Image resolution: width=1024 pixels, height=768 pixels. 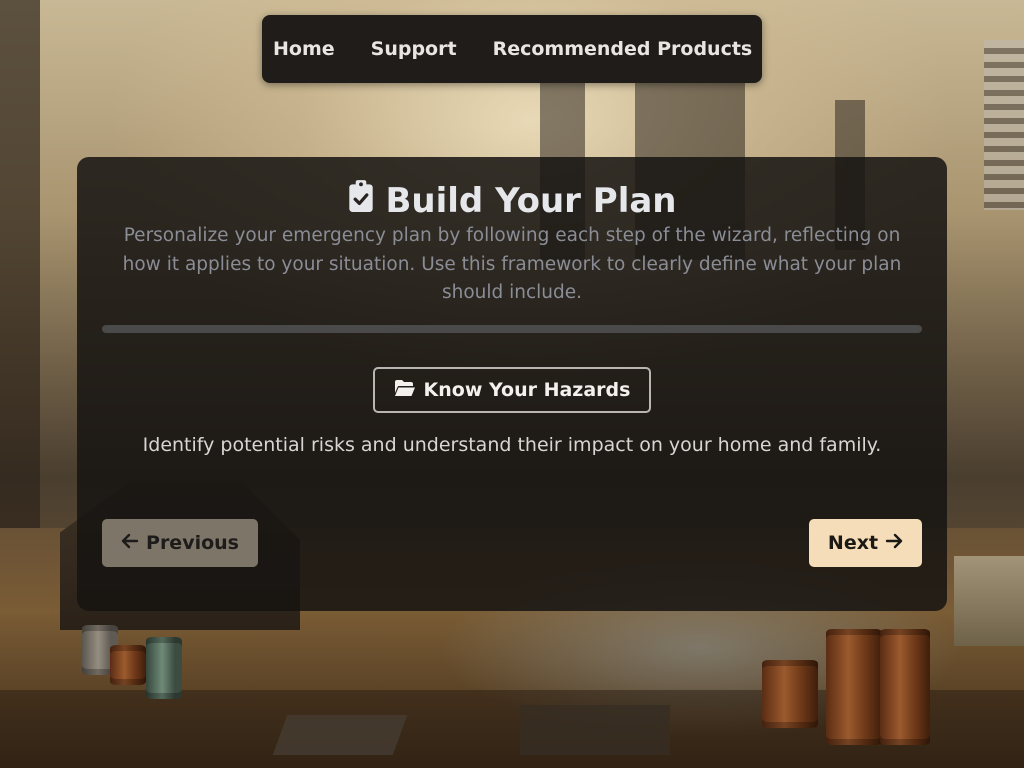 I want to click on know-your-hazards-button: Know Your Hazards, so click(x=512, y=390).